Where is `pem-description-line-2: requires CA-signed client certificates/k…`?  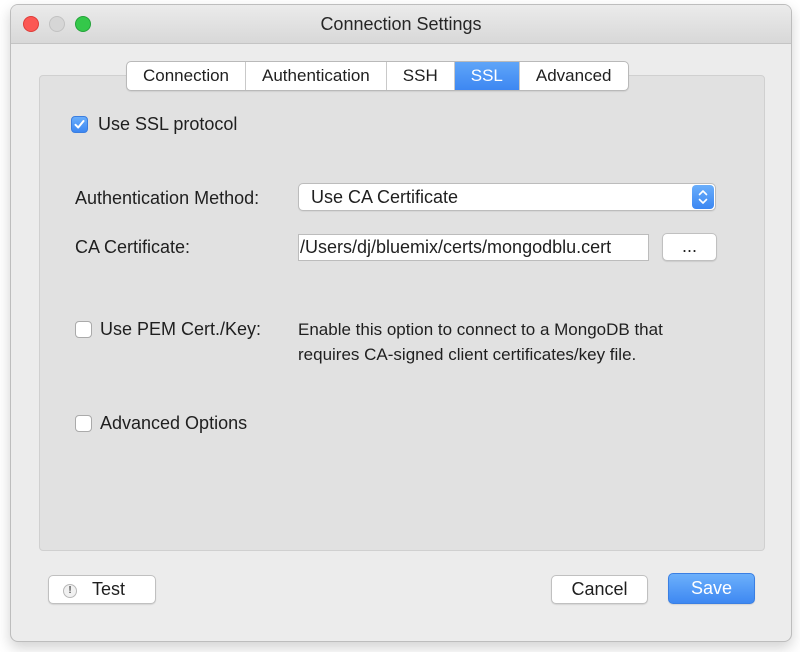
pem-description-line-2: requires CA-signed client certificates/k… is located at coordinates (467, 354).